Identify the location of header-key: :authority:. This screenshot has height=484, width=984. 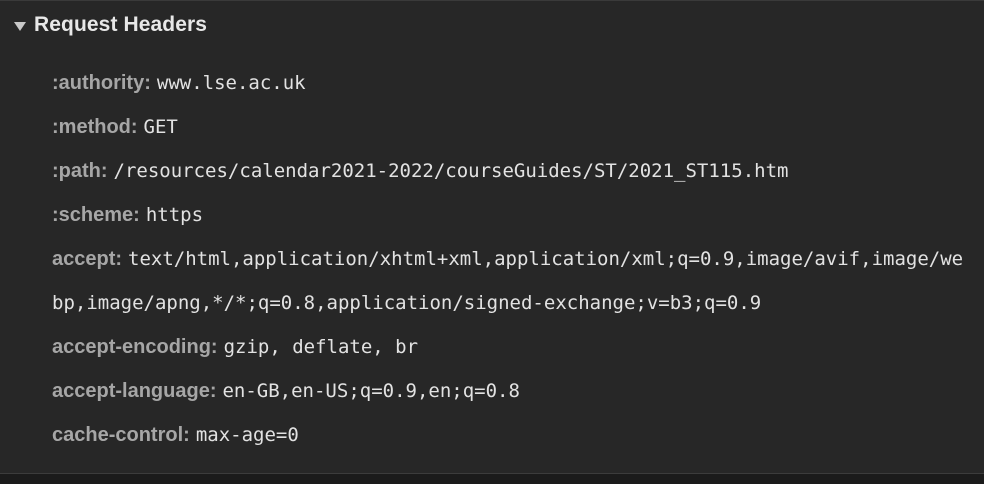
(101, 83).